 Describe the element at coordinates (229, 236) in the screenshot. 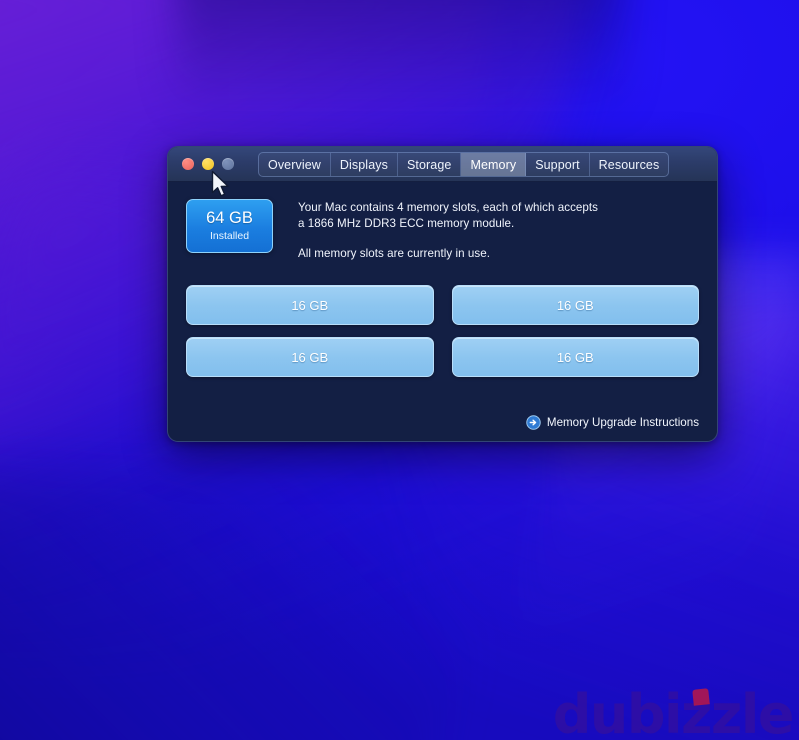

I see `installed-memory-label: Installed` at that location.